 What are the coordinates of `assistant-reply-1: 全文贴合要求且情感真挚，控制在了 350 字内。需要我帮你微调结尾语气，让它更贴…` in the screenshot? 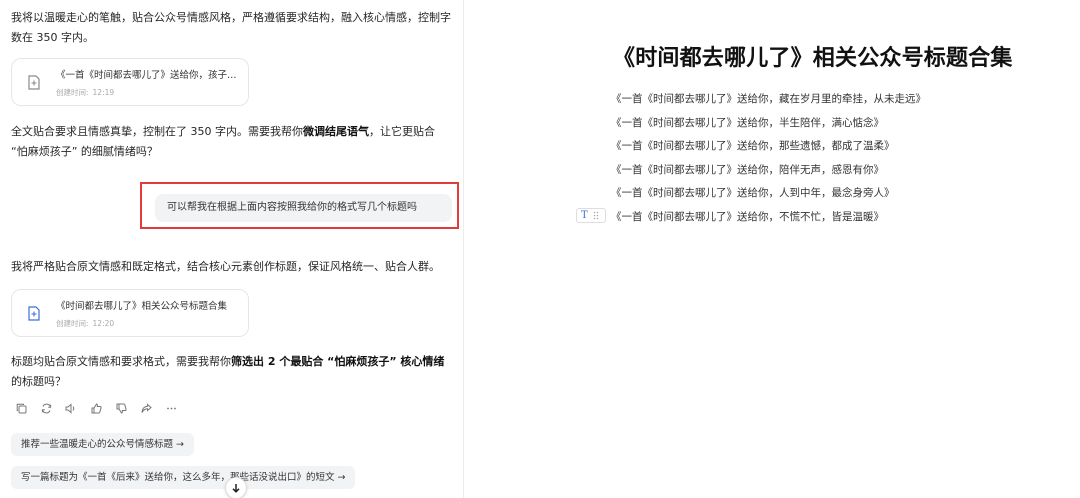 It's located at (223, 141).